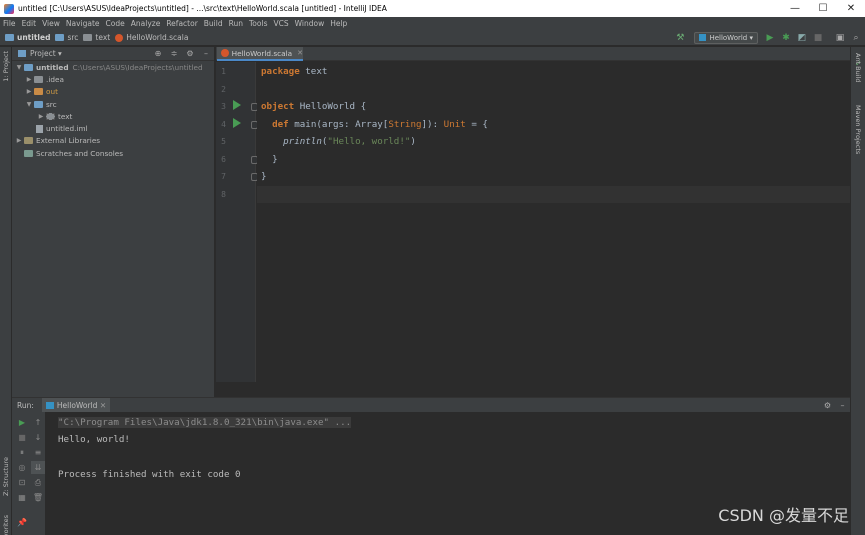 This screenshot has width=865, height=535. Describe the element at coordinates (113, 92) in the screenshot. I see `tree-item-out: ▶ out` at that location.